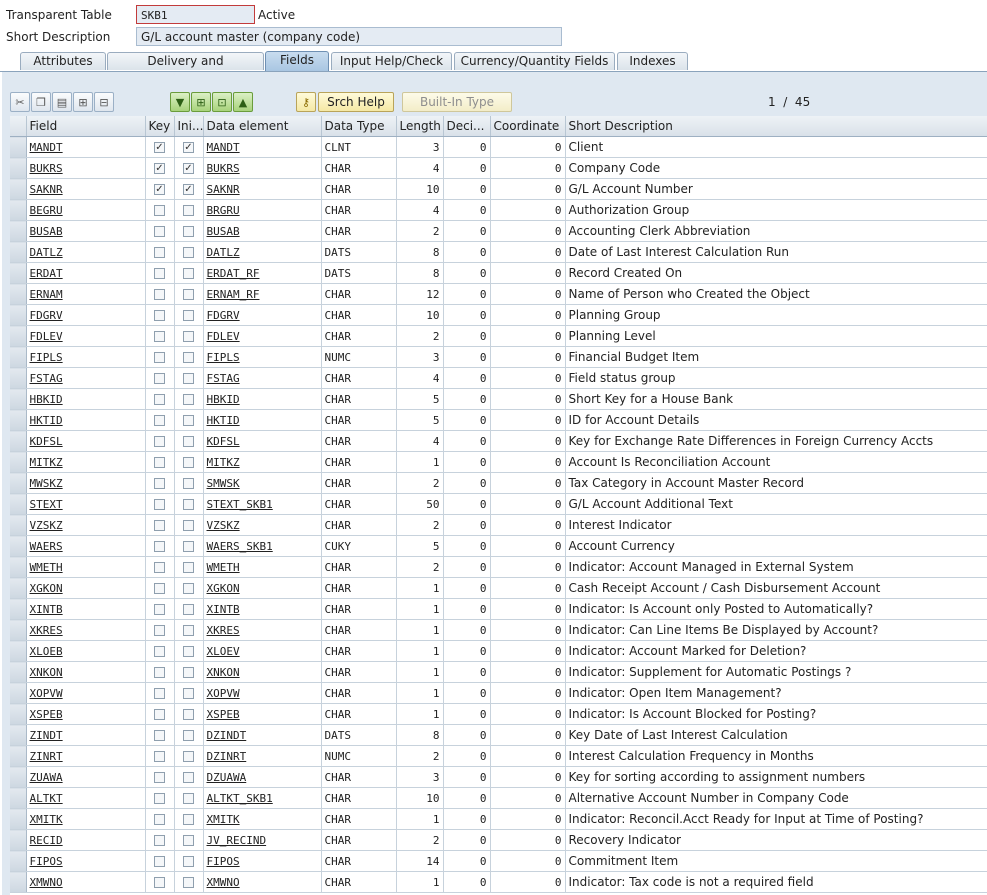  What do you see at coordinates (20, 102) in the screenshot?
I see `cut-icon: ✂` at bounding box center [20, 102].